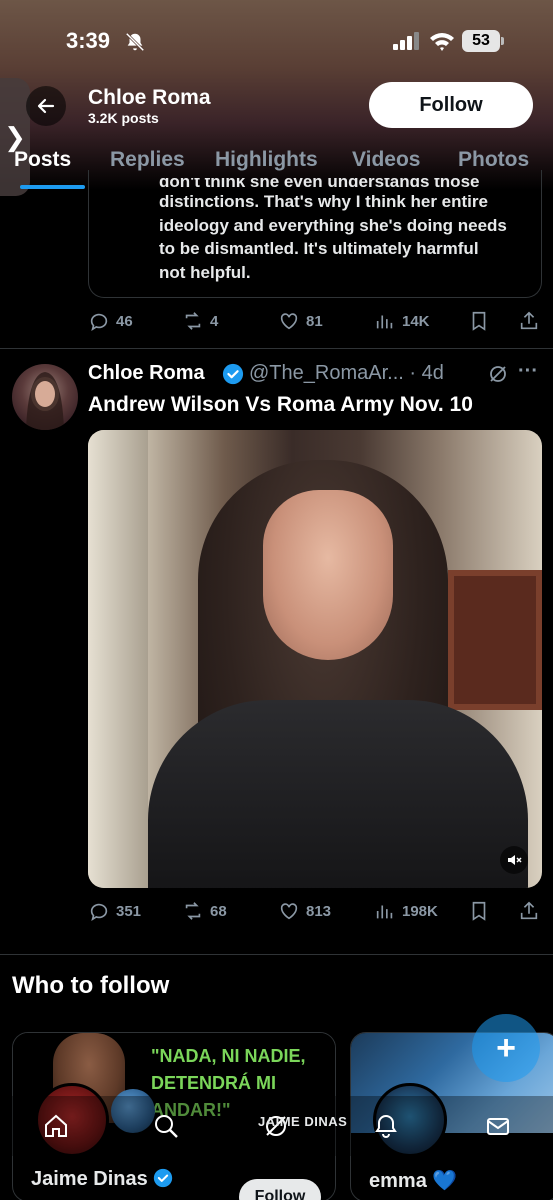  Describe the element at coordinates (506, 1048) in the screenshot. I see `compose-post-button: +` at that location.